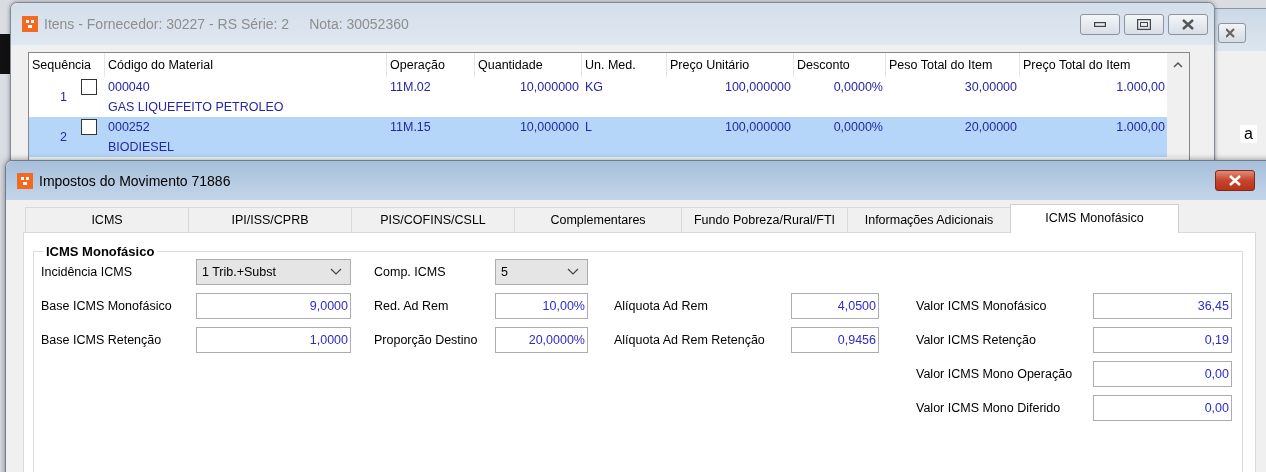  What do you see at coordinates (63, 97) in the screenshot?
I see `table-cell: 1` at bounding box center [63, 97].